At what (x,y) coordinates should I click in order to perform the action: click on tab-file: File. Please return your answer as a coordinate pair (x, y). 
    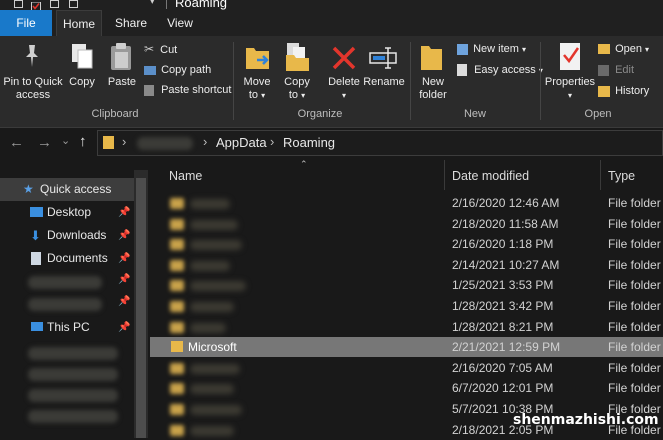
    Looking at the image, I should click on (26, 23).